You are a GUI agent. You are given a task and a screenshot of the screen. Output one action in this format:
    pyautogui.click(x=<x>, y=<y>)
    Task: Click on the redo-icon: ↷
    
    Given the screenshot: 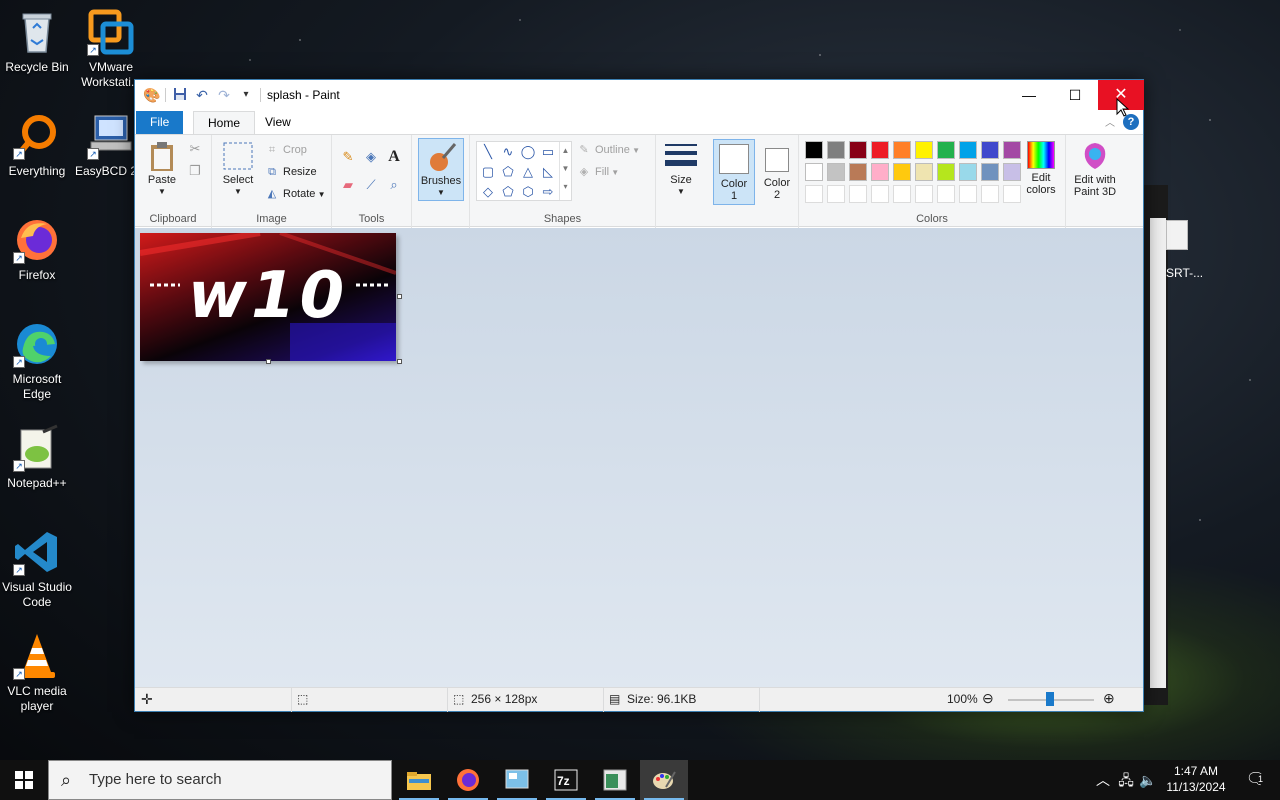 What is the action you would take?
    pyautogui.click(x=224, y=95)
    